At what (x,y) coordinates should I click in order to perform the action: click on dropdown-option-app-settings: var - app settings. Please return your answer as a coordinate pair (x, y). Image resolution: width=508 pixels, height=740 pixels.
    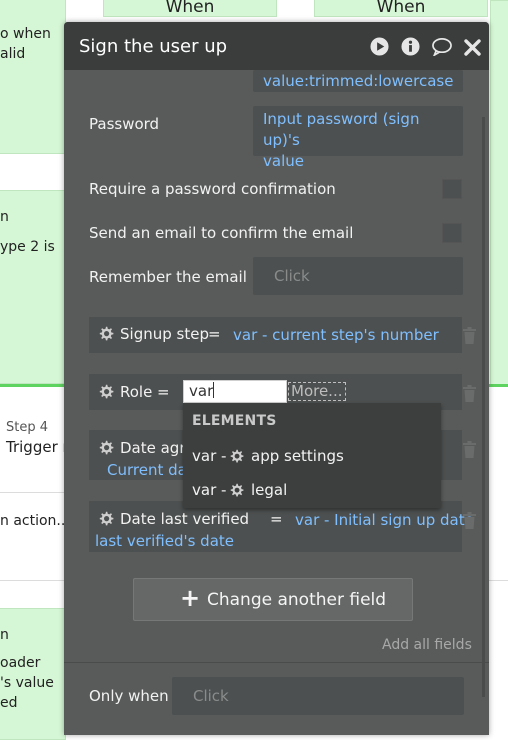
    Looking at the image, I should click on (312, 456).